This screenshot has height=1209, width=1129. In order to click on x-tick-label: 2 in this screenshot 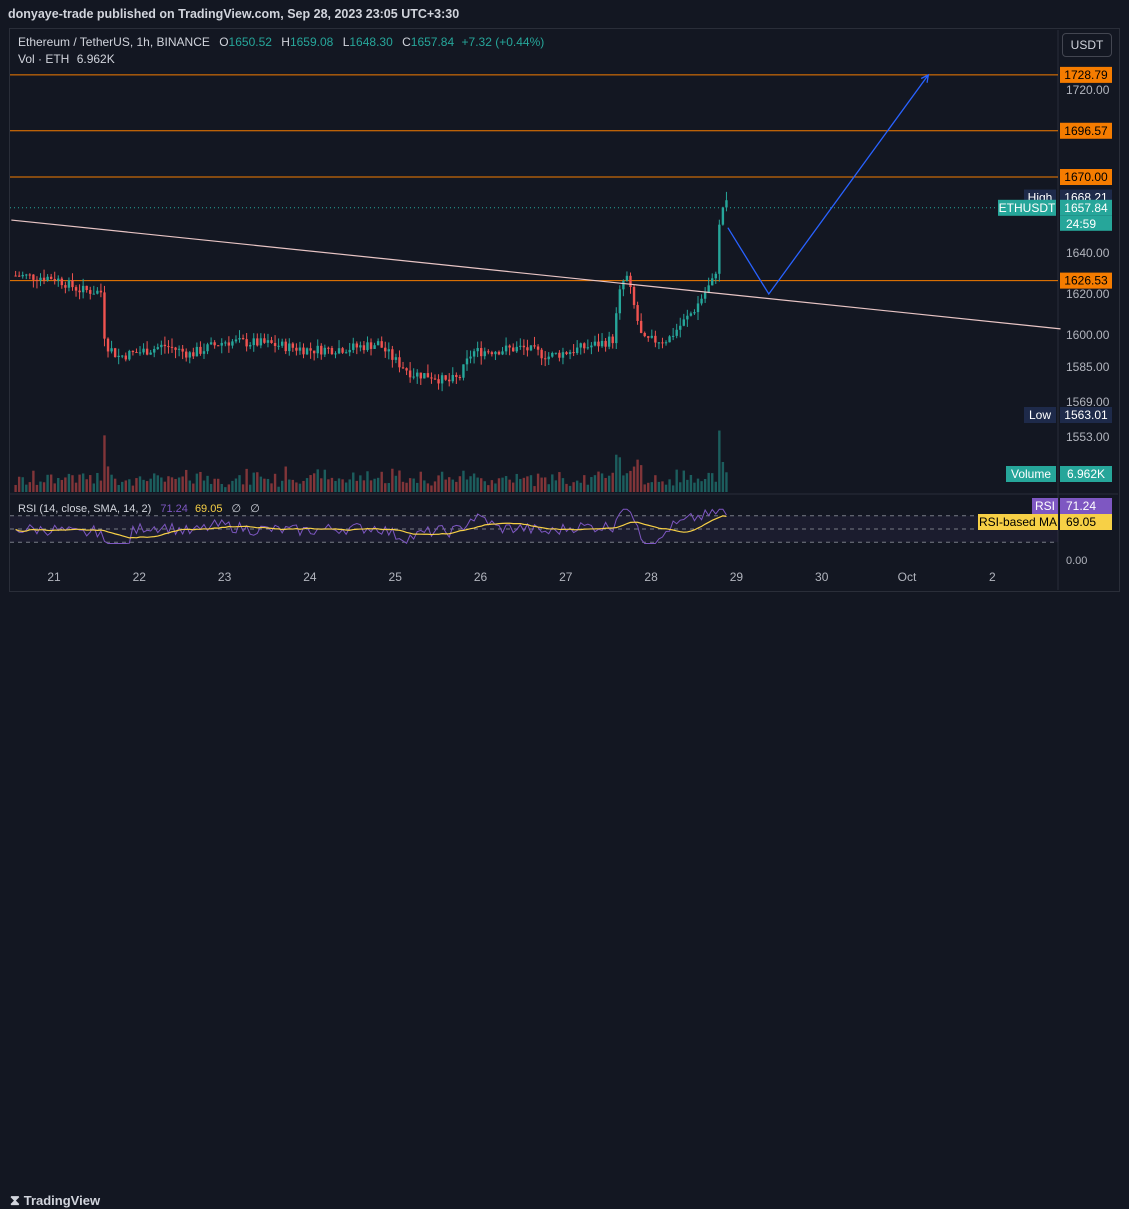, I will do `click(992, 577)`.